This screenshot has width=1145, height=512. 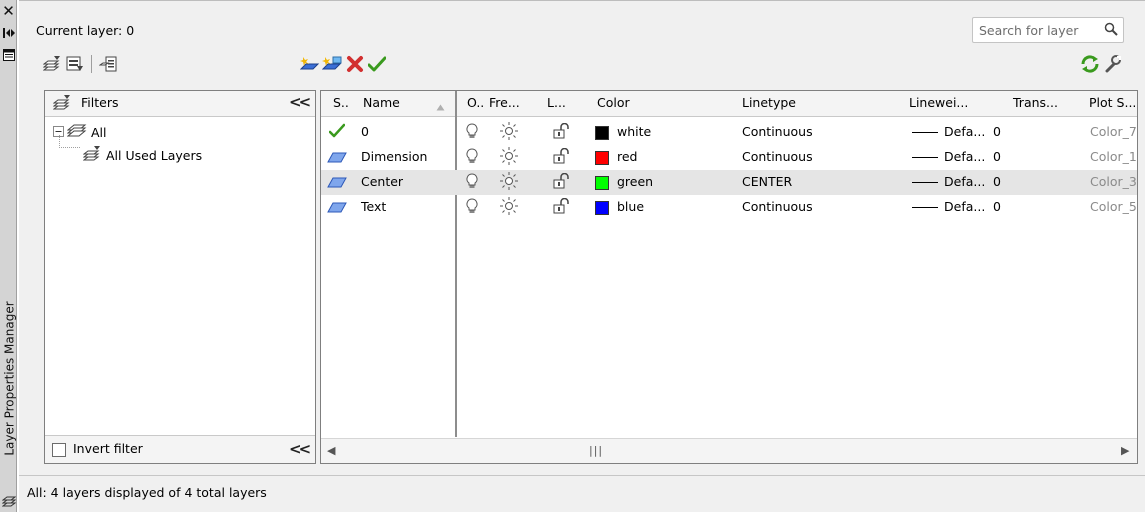 I want to click on filters-header-label: Filters, so click(x=100, y=102).